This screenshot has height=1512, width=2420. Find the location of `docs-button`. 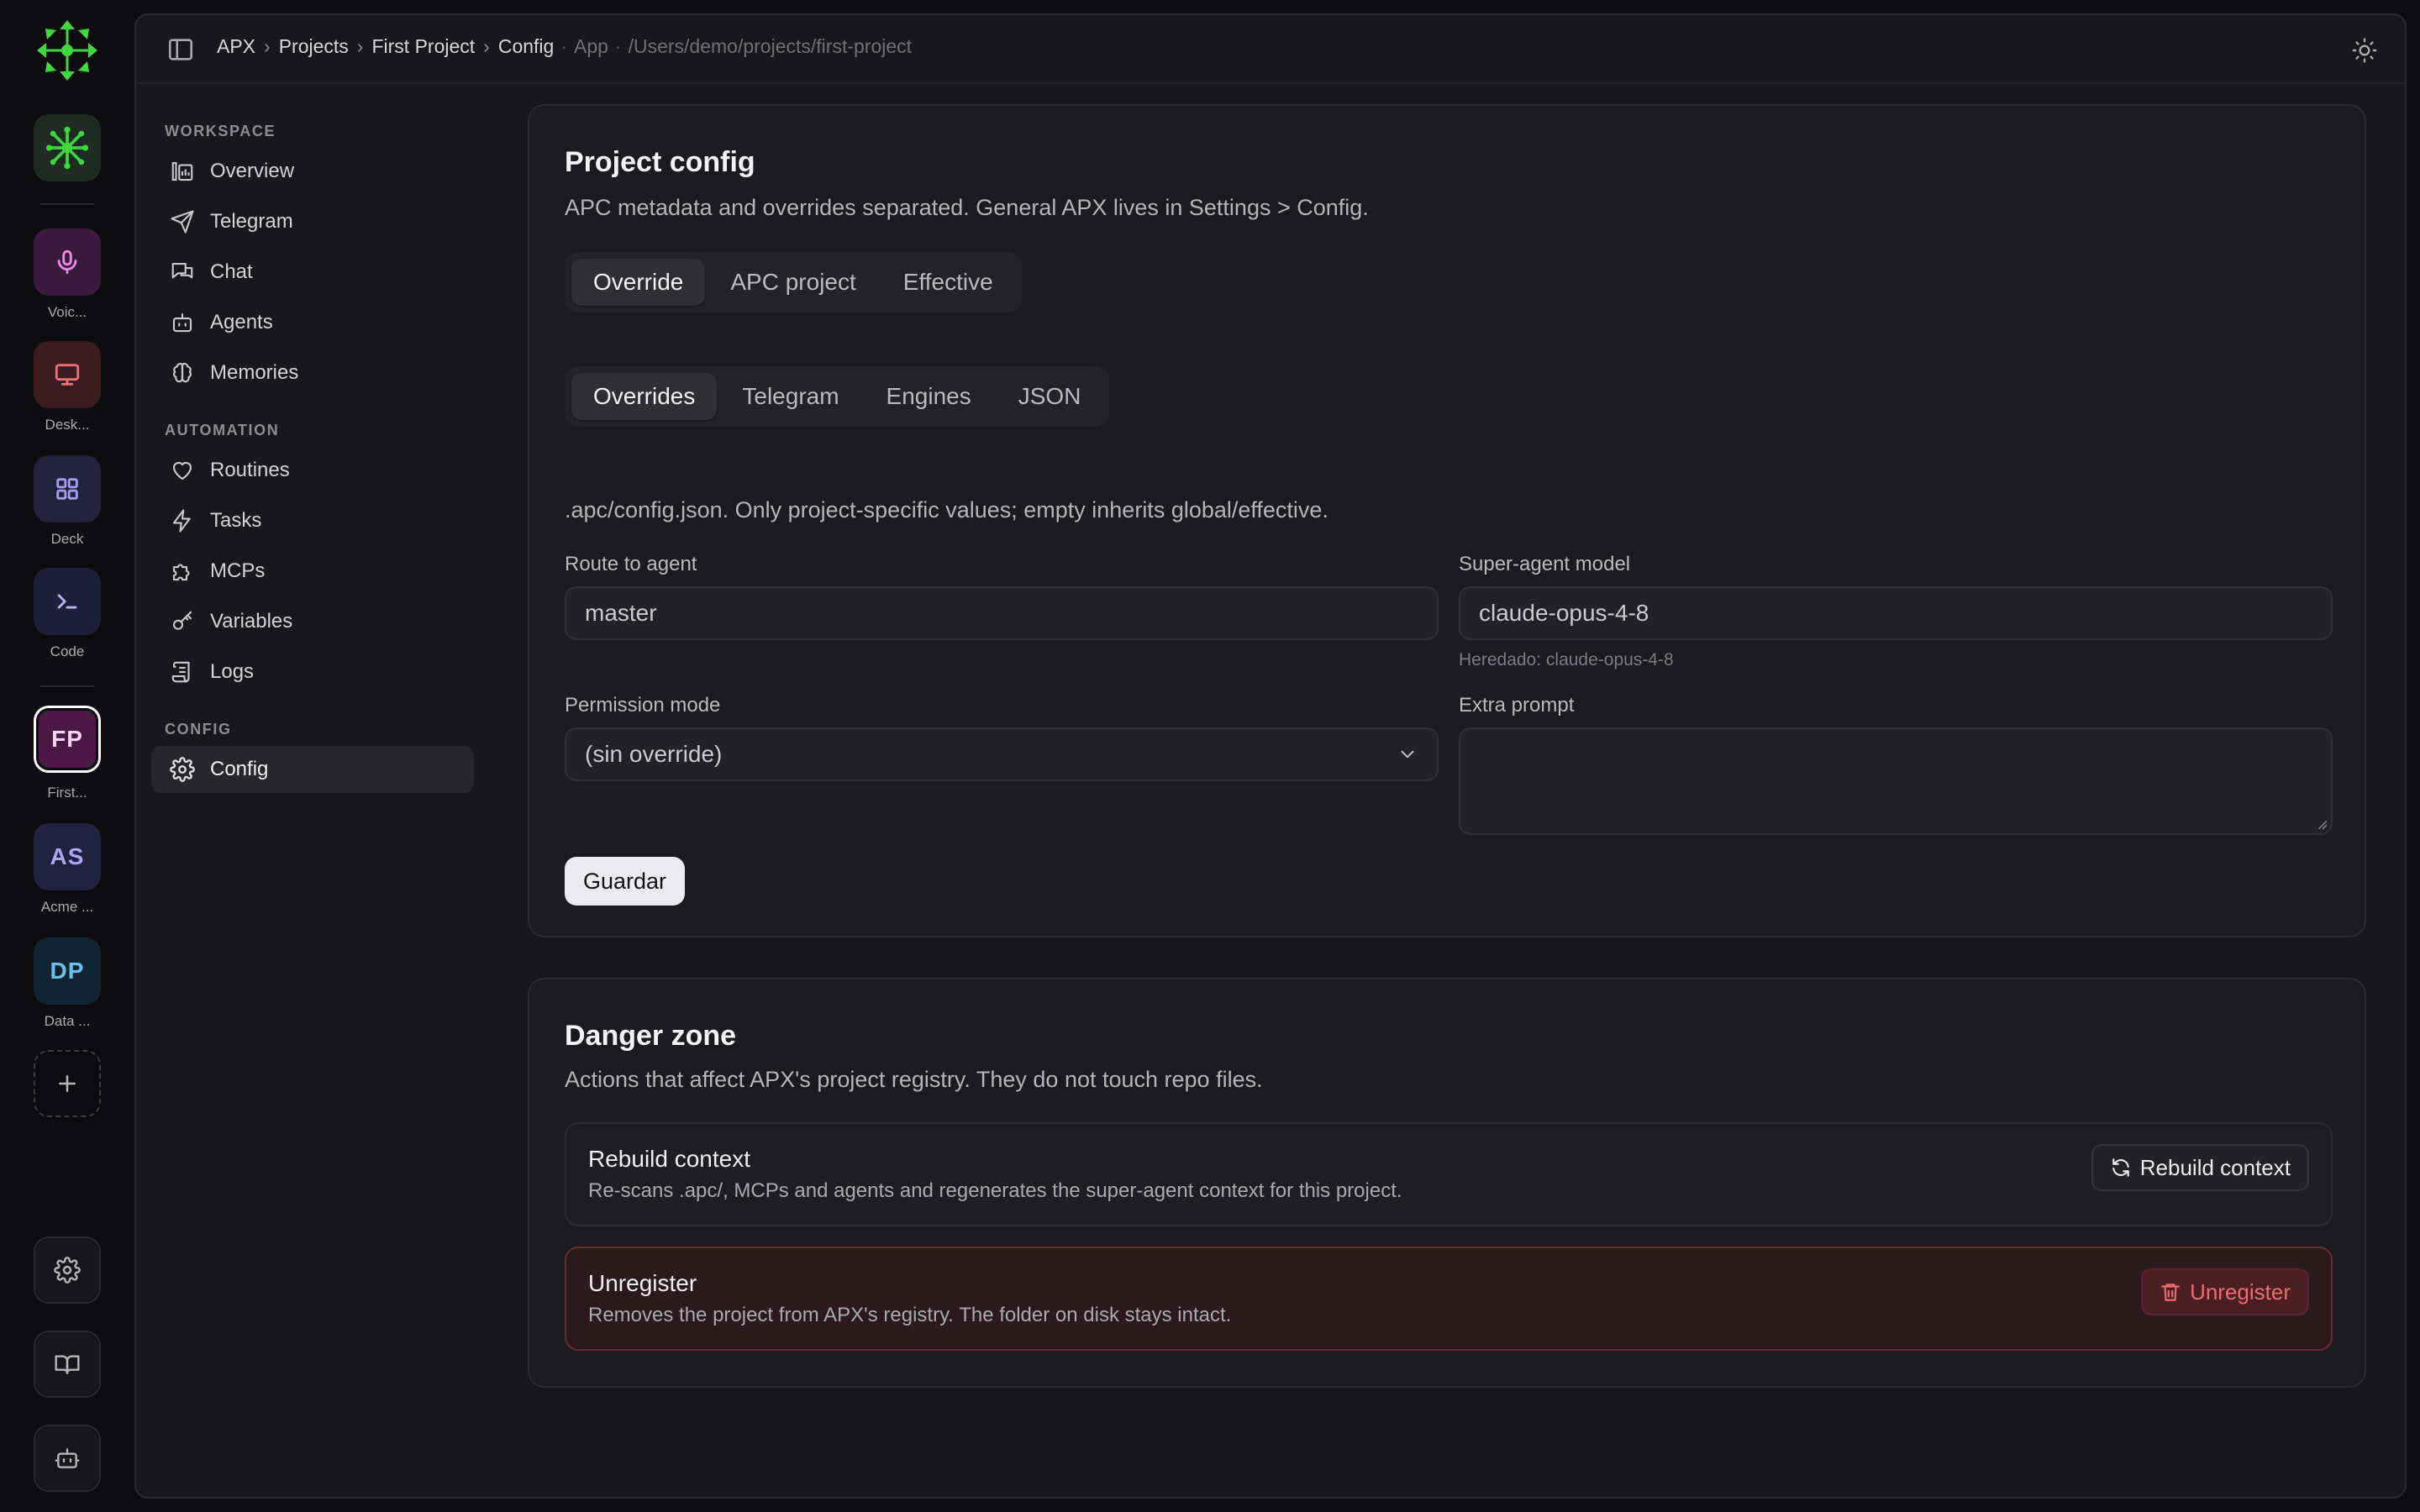

docs-button is located at coordinates (67, 1364).